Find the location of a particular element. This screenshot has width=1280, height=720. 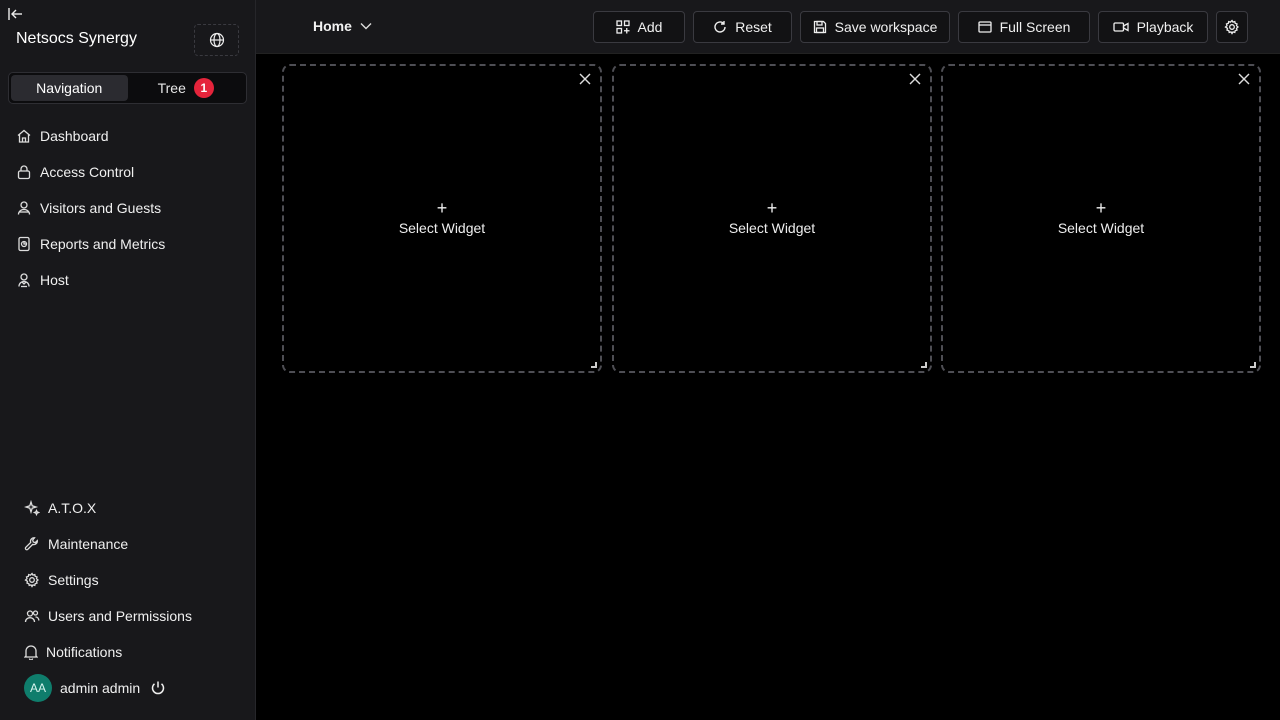

nav-item-visitors: Visitors and Guests is located at coordinates (128, 208).